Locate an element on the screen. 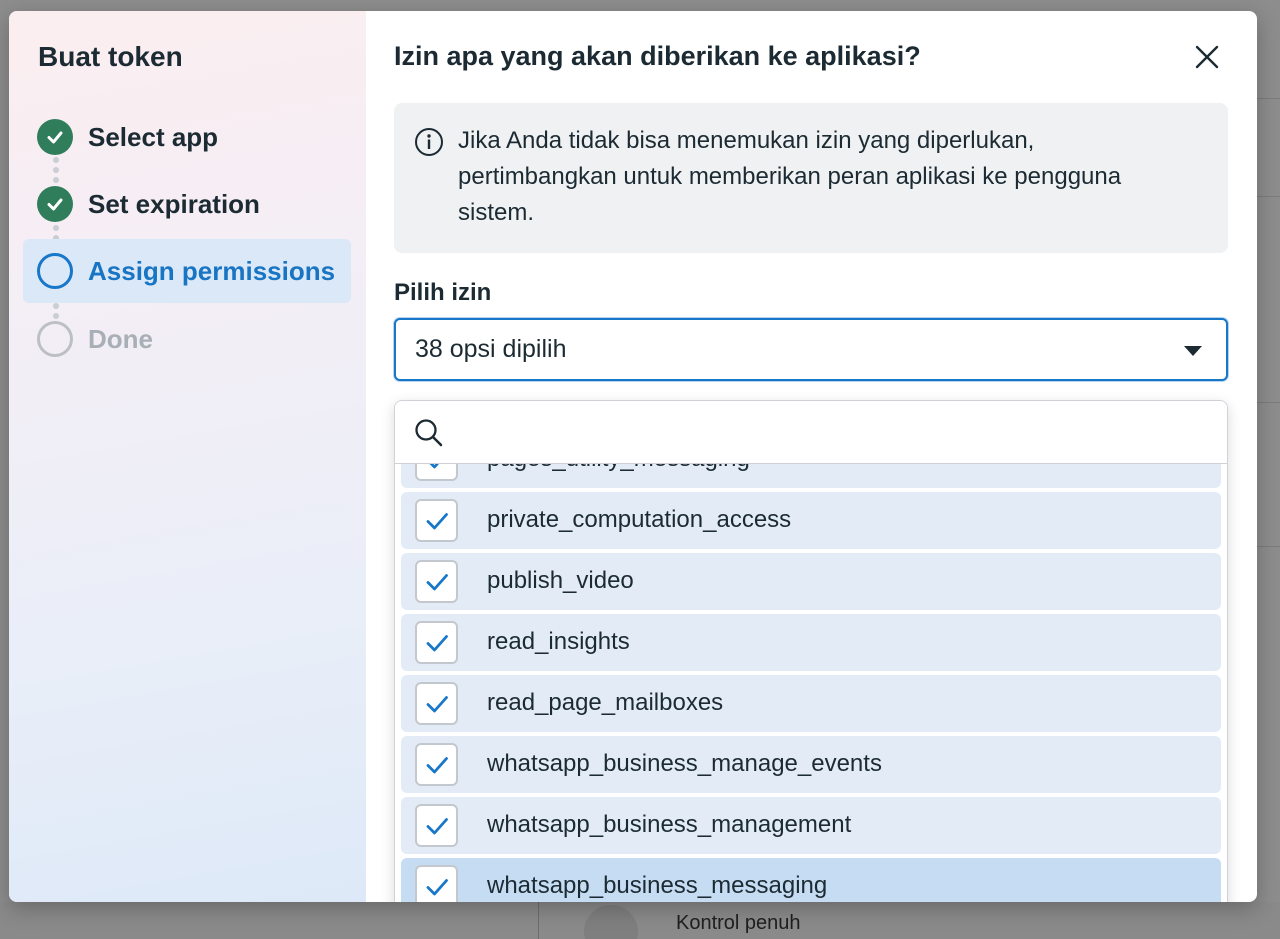  pending-step-circle-icon is located at coordinates (55, 339).